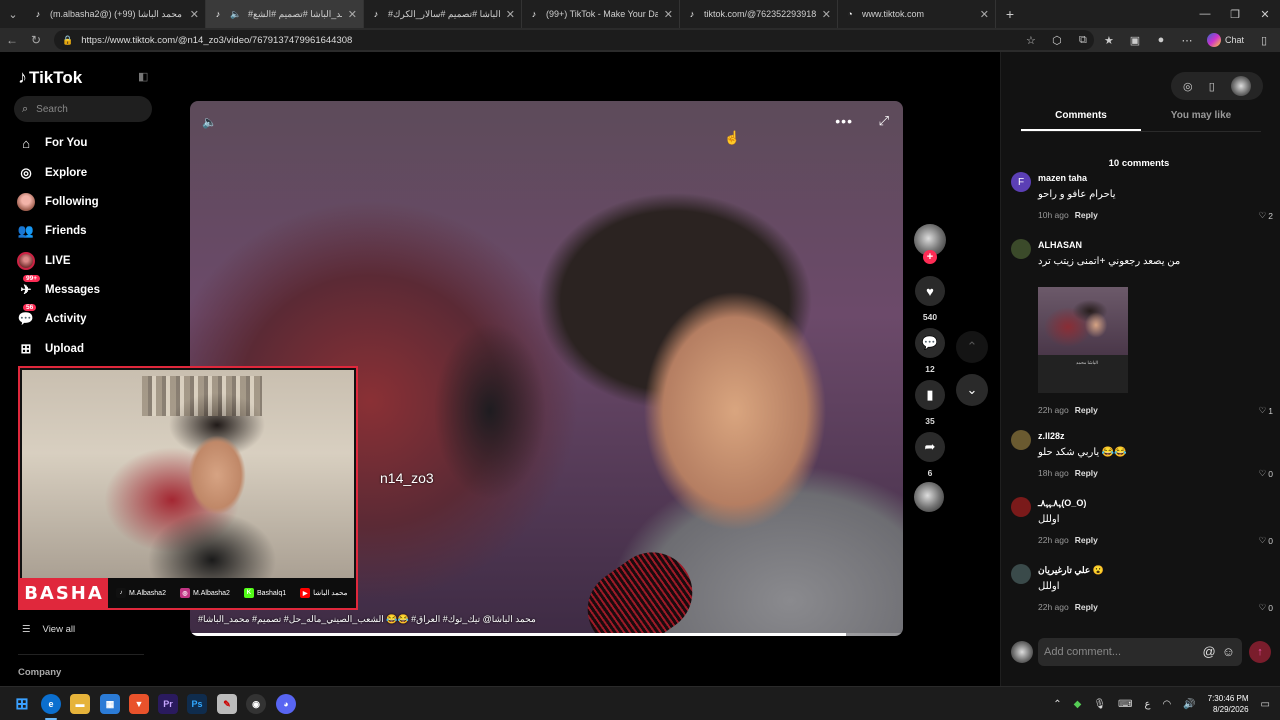  I want to click on sidebar-item-live: LIVE, so click(44, 261).